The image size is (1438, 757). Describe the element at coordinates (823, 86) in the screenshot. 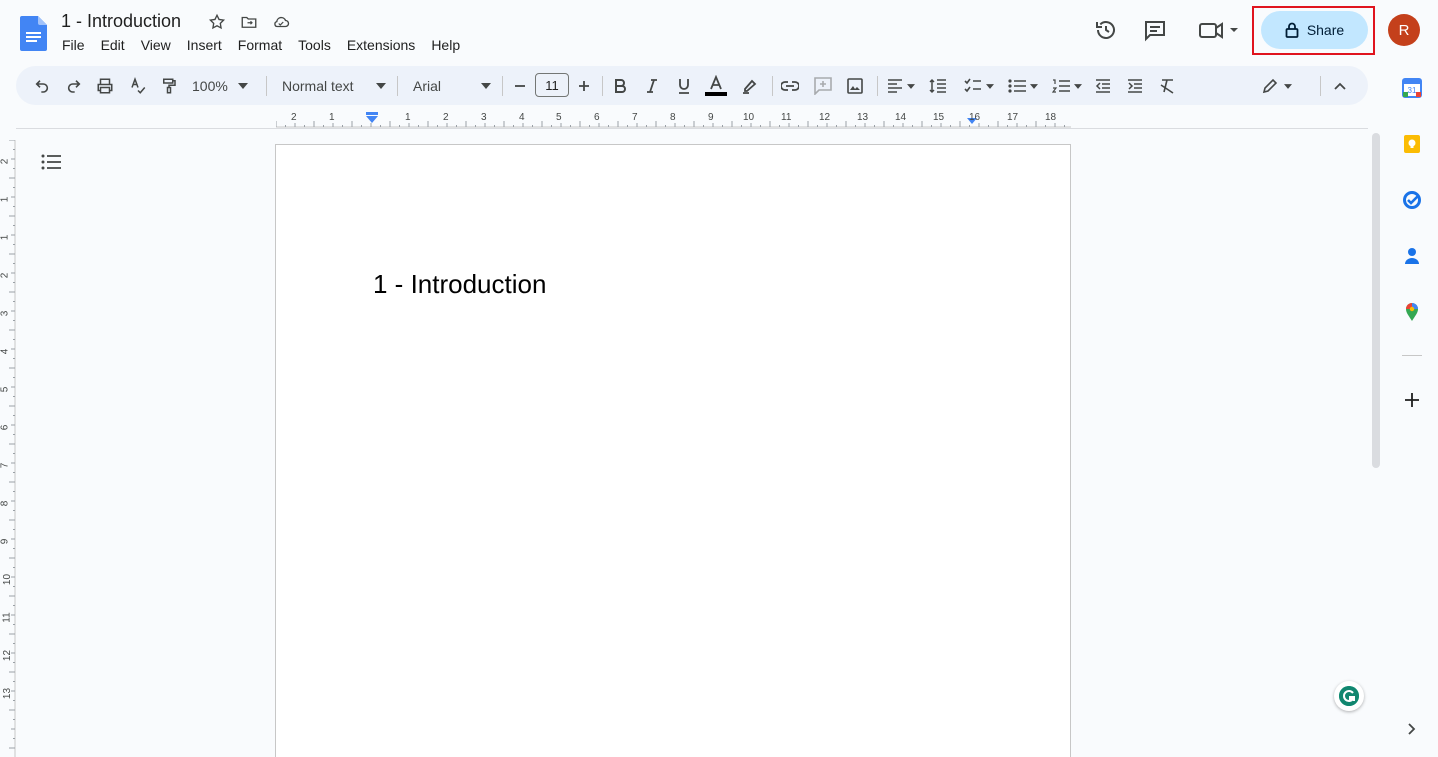

I see `add-comment-icon` at that location.